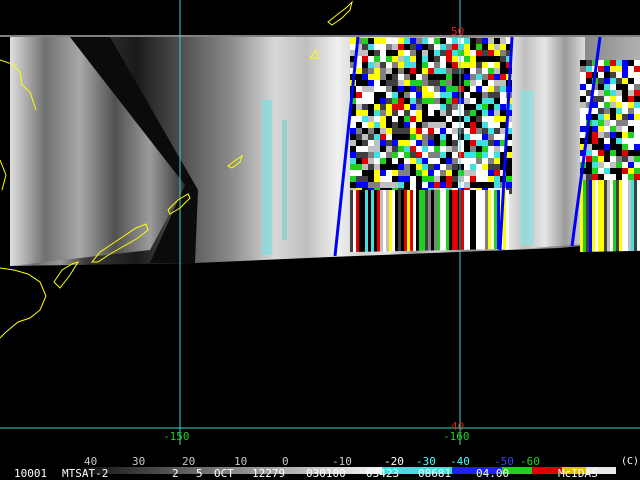 The width and height of the screenshot is (640, 480). I want to click on longitude-label-160: -160, so click(456, 436).